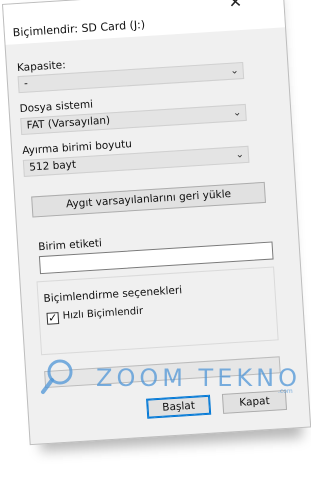 The width and height of the screenshot is (320, 488). I want to click on watermark: ZOOM TEKNO .com, so click(170, 378).